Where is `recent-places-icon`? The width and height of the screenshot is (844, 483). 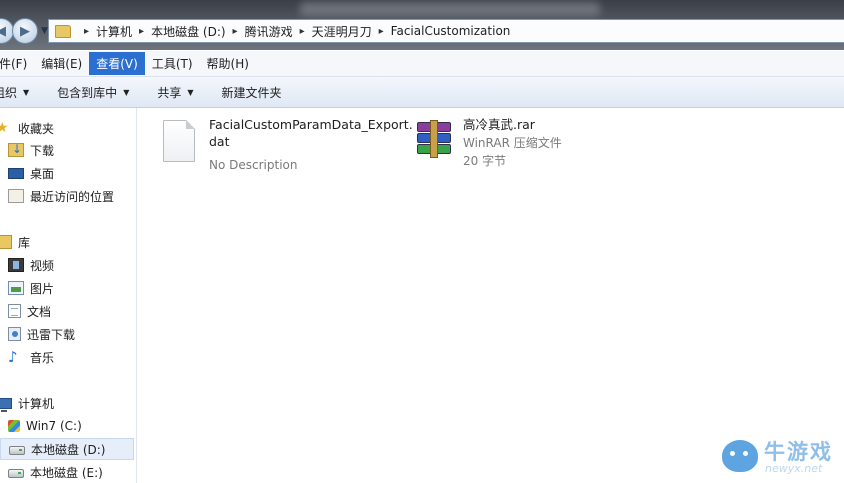
recent-places-icon is located at coordinates (16, 196).